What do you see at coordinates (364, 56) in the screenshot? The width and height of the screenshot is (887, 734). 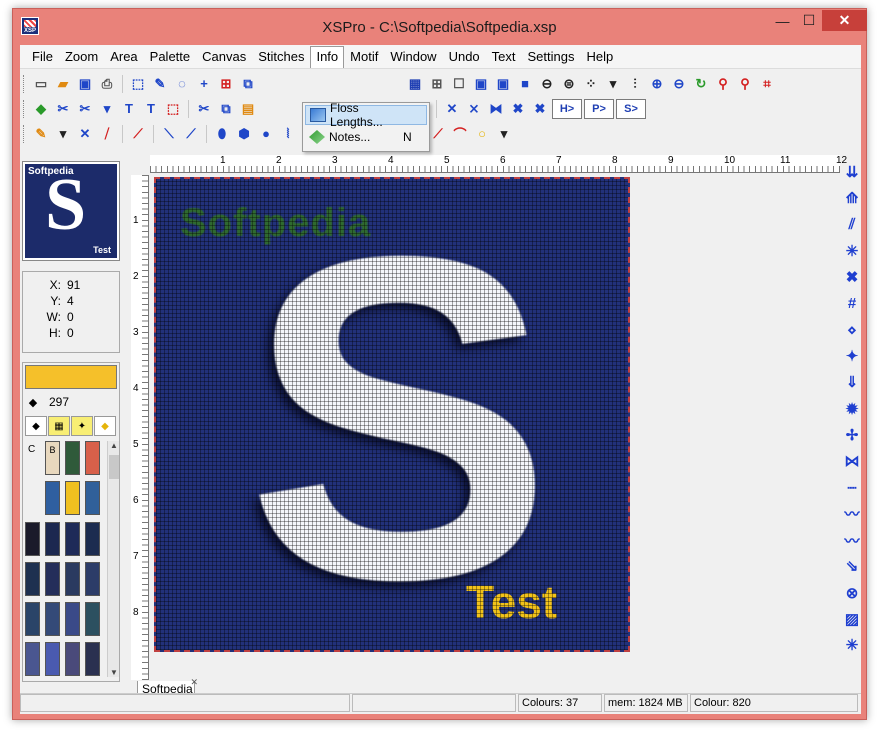 I see `menu-motif: Motif` at bounding box center [364, 56].